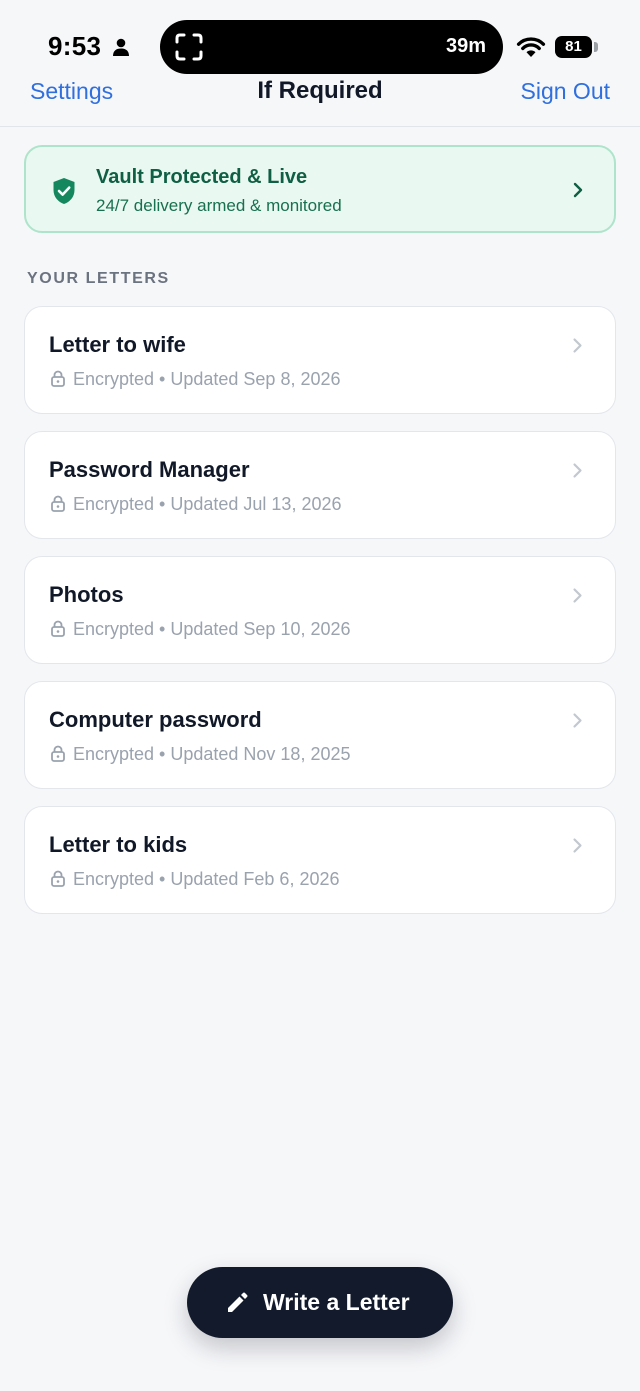 The width and height of the screenshot is (640, 1391). Describe the element at coordinates (260, 629) in the screenshot. I see `letter-updated: Updated Sep 10, 2026` at that location.